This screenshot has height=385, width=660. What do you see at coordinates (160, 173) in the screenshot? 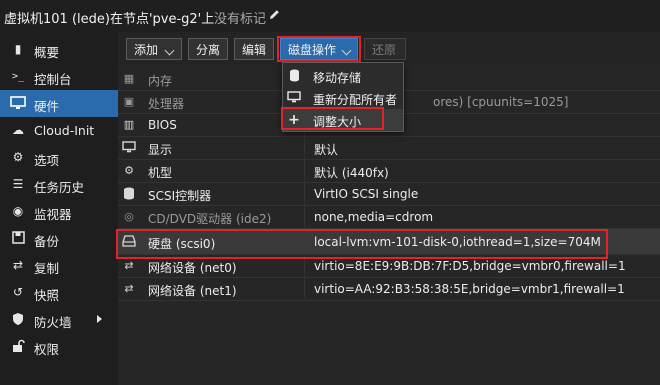
I see `row-name: 机型` at bounding box center [160, 173].